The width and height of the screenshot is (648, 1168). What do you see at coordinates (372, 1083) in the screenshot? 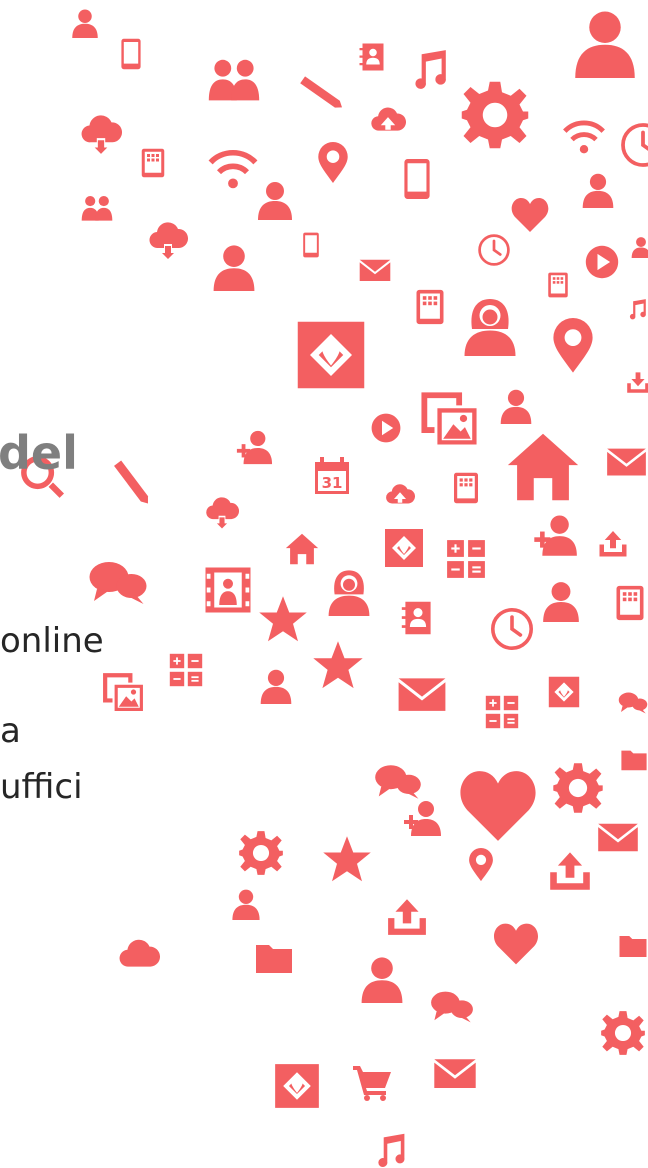
I see `shopping-cart-icon` at bounding box center [372, 1083].